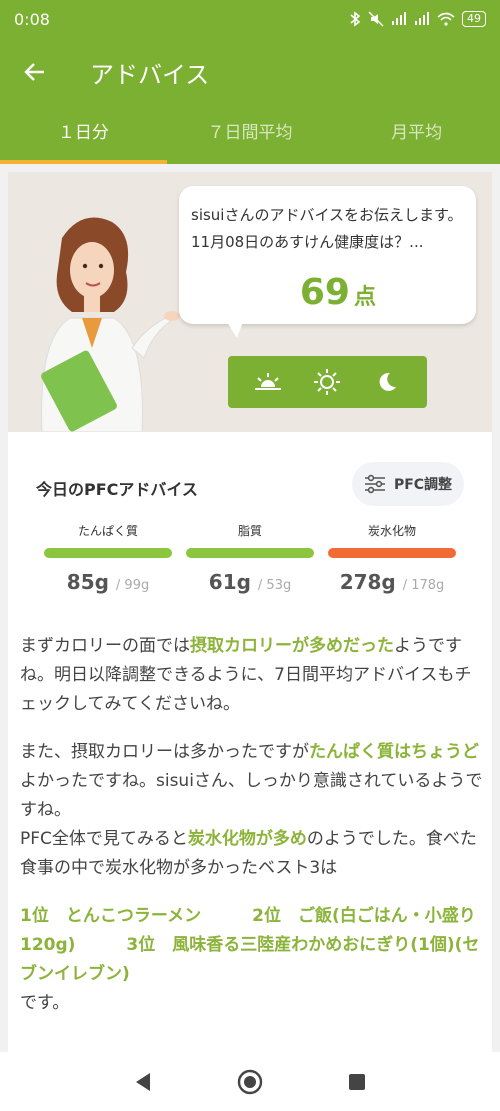 This screenshot has width=500, height=1111. I want to click on meal-time-selector, so click(327, 382).